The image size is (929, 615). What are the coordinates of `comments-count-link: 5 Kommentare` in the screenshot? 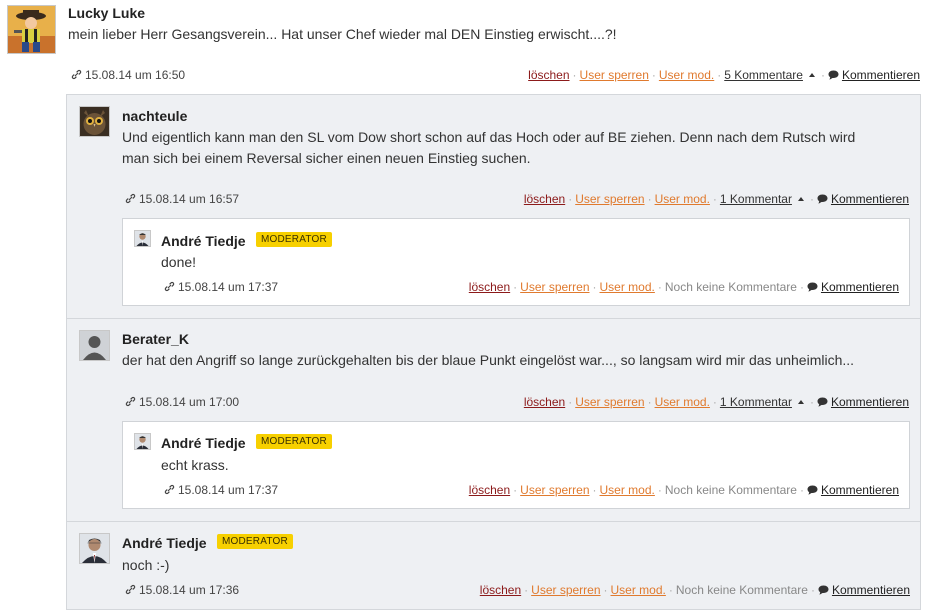 It's located at (763, 75).